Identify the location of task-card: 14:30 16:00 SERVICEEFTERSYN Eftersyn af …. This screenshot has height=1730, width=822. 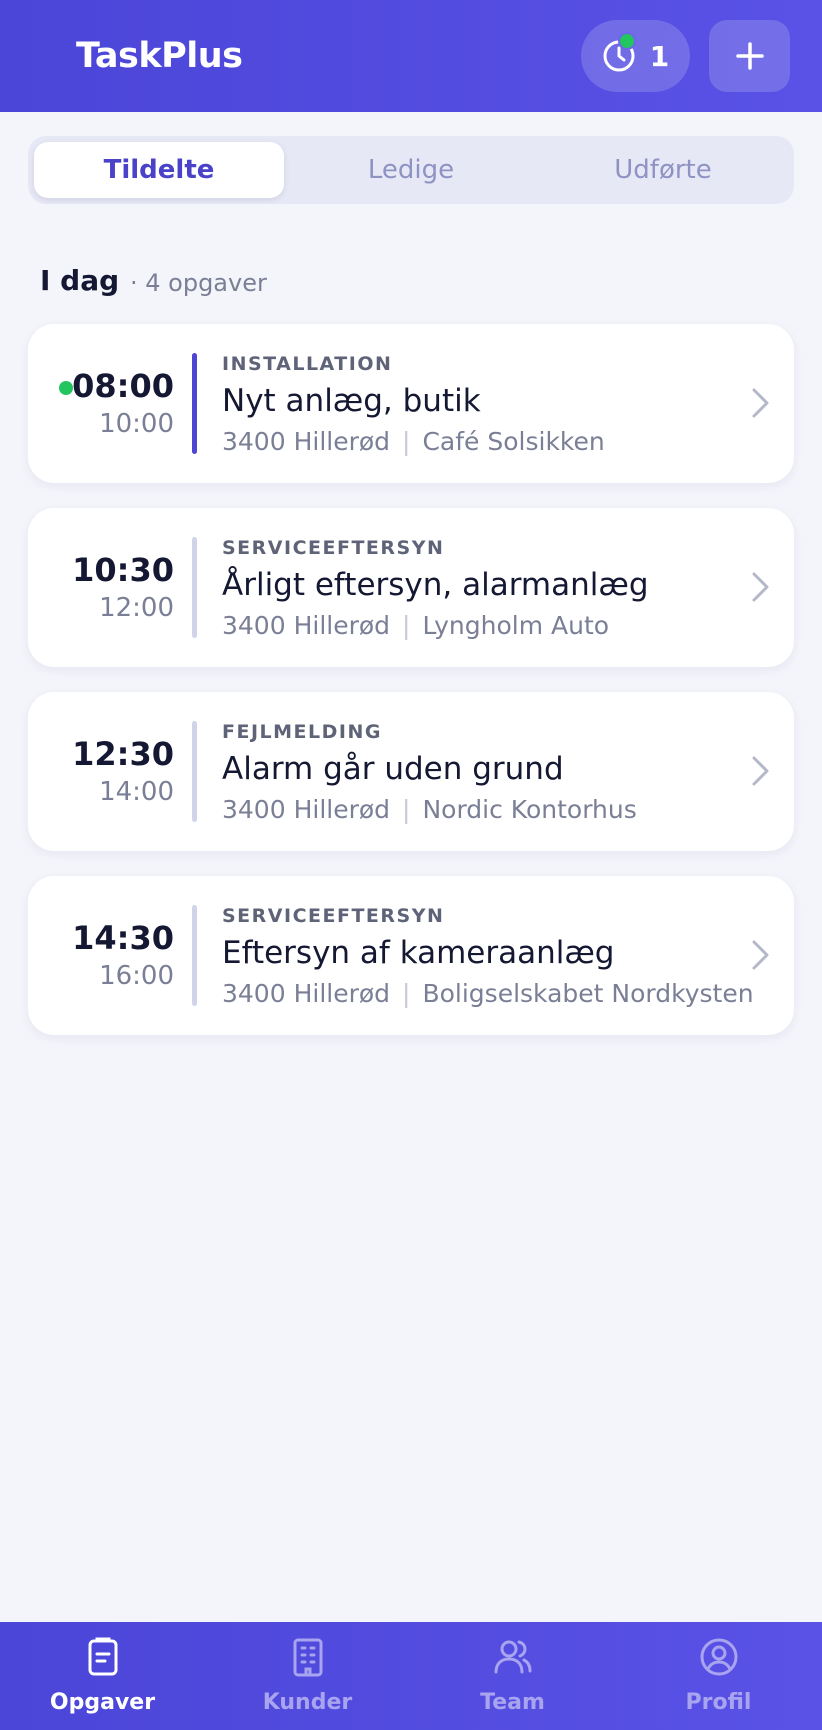
(411, 955).